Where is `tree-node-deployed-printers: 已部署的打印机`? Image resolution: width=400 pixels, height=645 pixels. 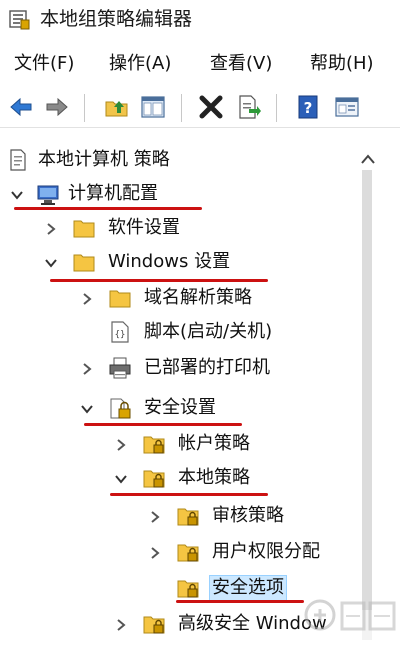 tree-node-deployed-printers: 已部署的打印机 is located at coordinates (175, 369).